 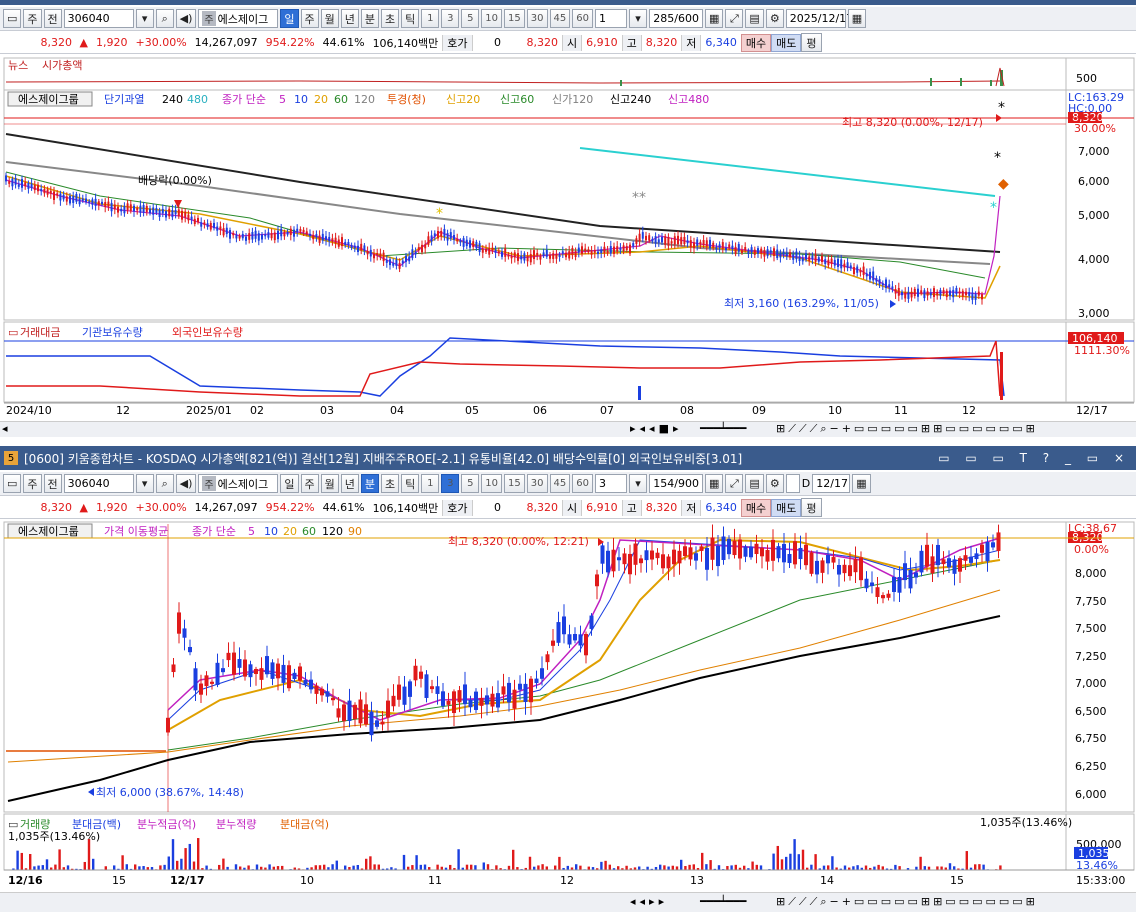 I want to click on window-controls: ▭ ▭ ▭ T ? _ ▭ ×, so click(x=1034, y=458).